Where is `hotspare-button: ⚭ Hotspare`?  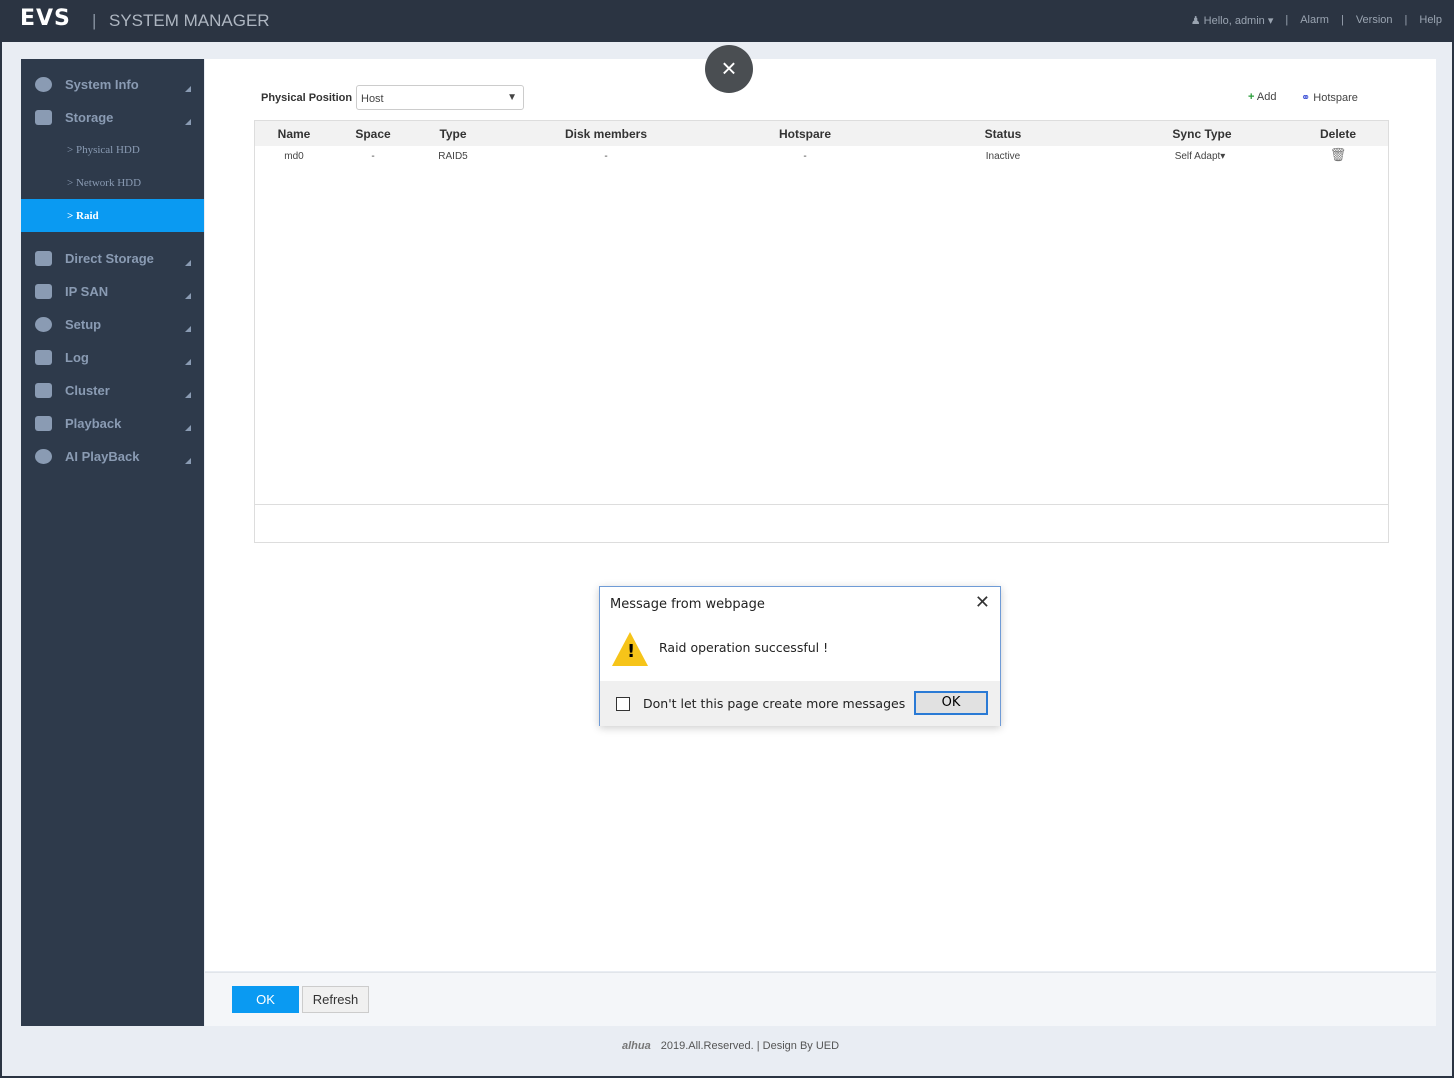
hotspare-button: ⚭ Hotspare is located at coordinates (1329, 97).